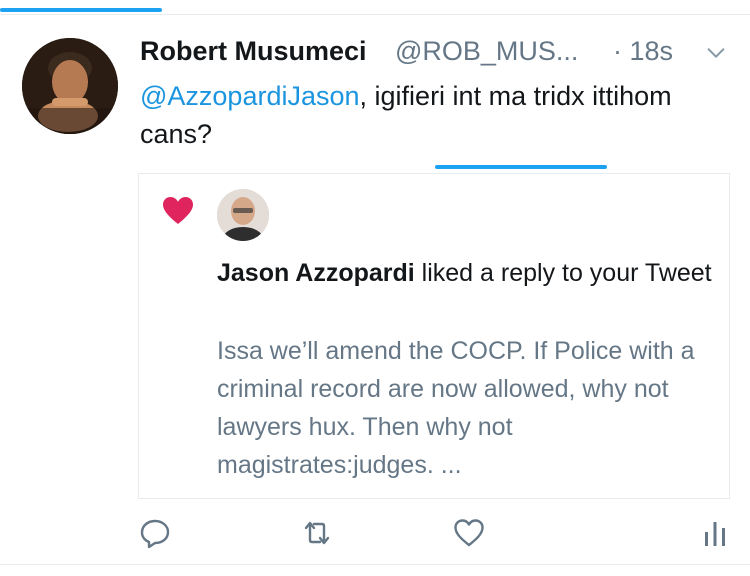 Image resolution: width=750 pixels, height=576 pixels. What do you see at coordinates (178, 210) in the screenshot?
I see `heart-icon` at bounding box center [178, 210].